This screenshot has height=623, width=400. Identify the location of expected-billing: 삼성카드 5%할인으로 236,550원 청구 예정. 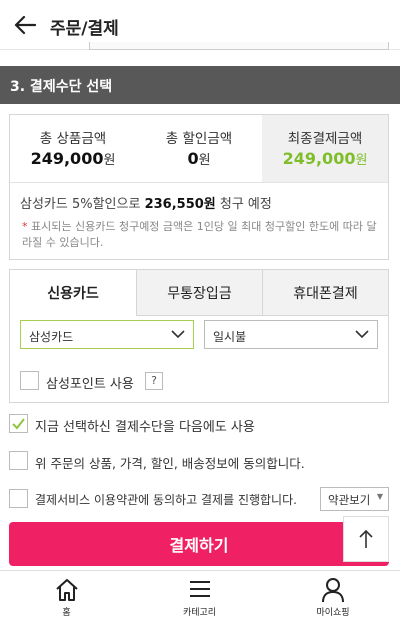
(146, 204).